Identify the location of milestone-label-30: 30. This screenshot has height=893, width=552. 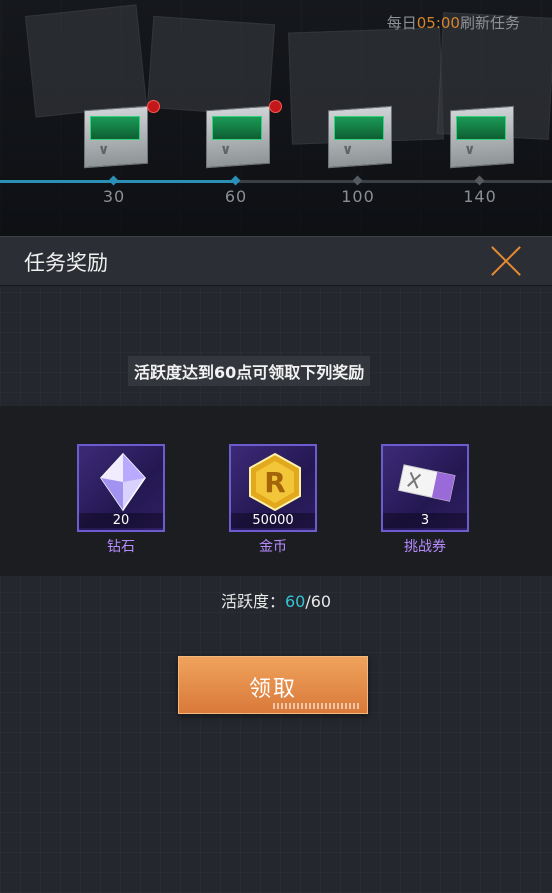
(114, 196).